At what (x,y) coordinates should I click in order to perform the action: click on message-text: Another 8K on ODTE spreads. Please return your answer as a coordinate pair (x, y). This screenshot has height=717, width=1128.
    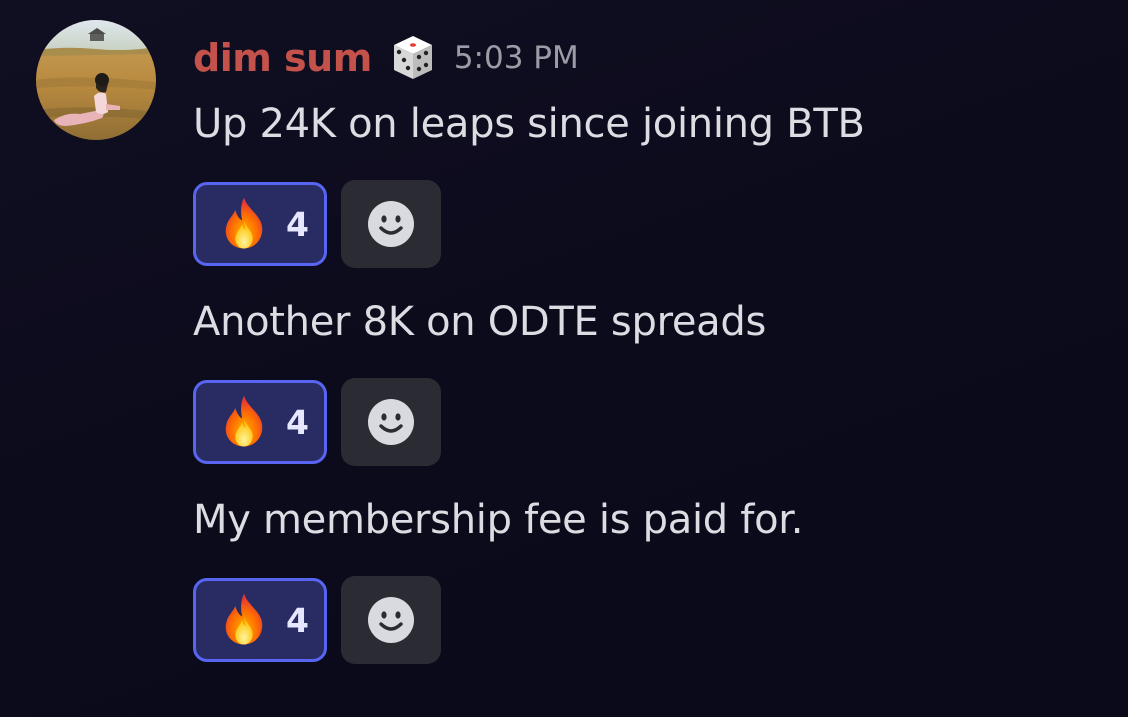
    Looking at the image, I should click on (479, 322).